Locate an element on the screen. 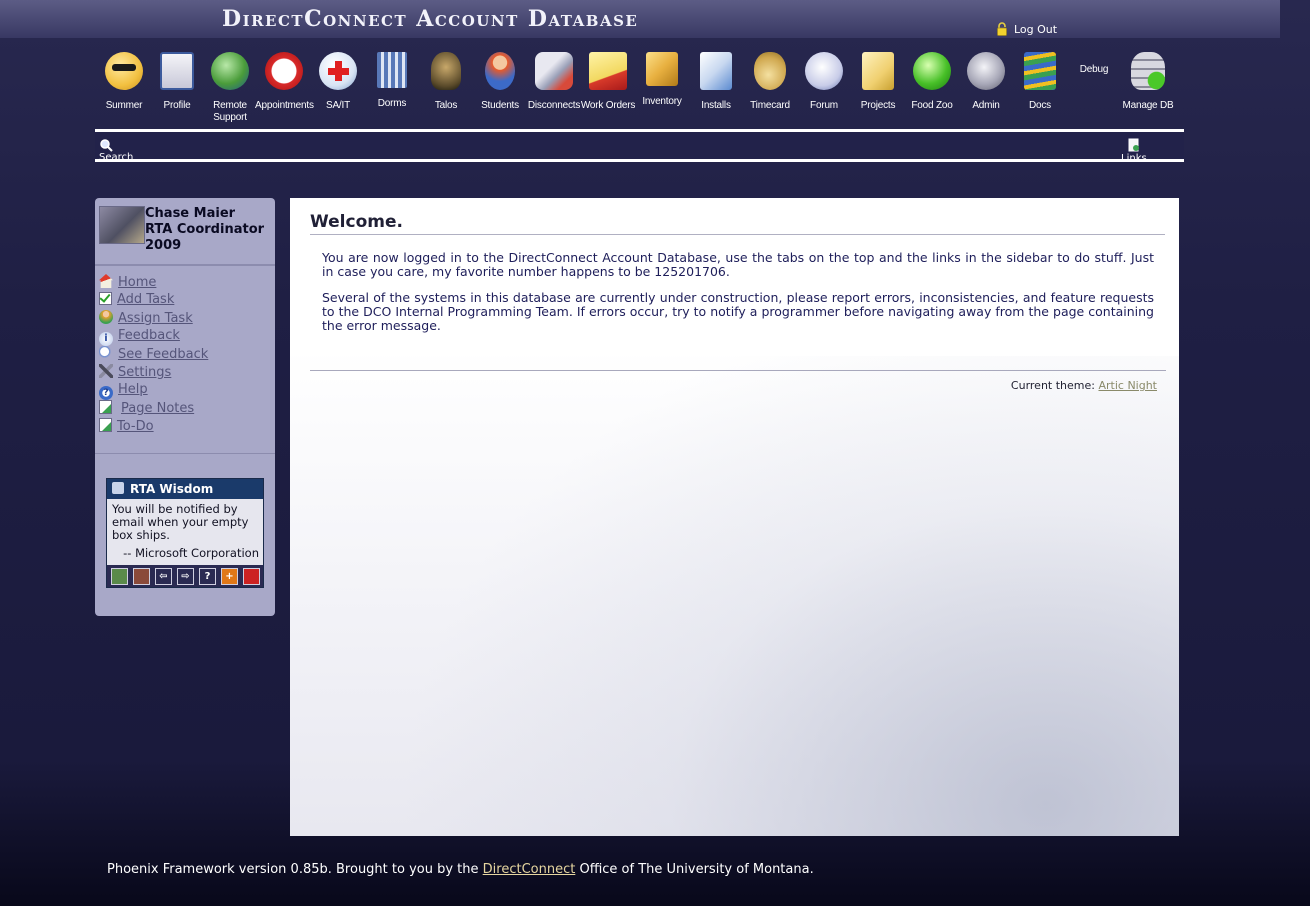 The height and width of the screenshot is (906, 1310). nav-item-debug: Debug is located at coordinates (1094, 70).